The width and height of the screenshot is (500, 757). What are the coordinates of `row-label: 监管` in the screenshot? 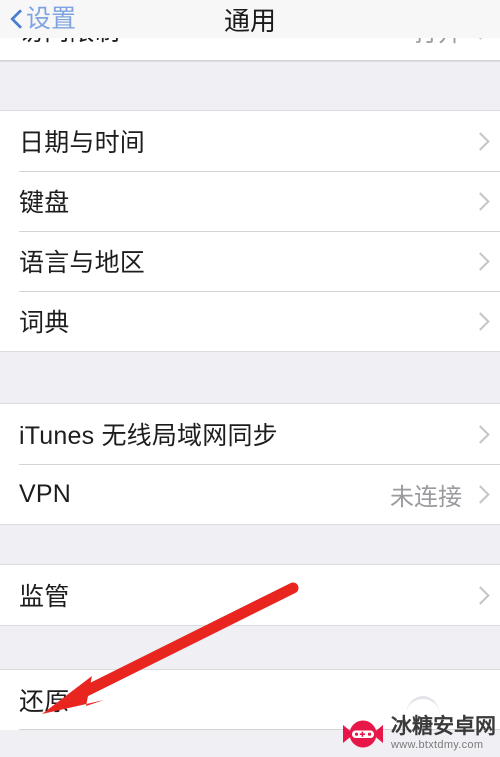 It's located at (44, 597).